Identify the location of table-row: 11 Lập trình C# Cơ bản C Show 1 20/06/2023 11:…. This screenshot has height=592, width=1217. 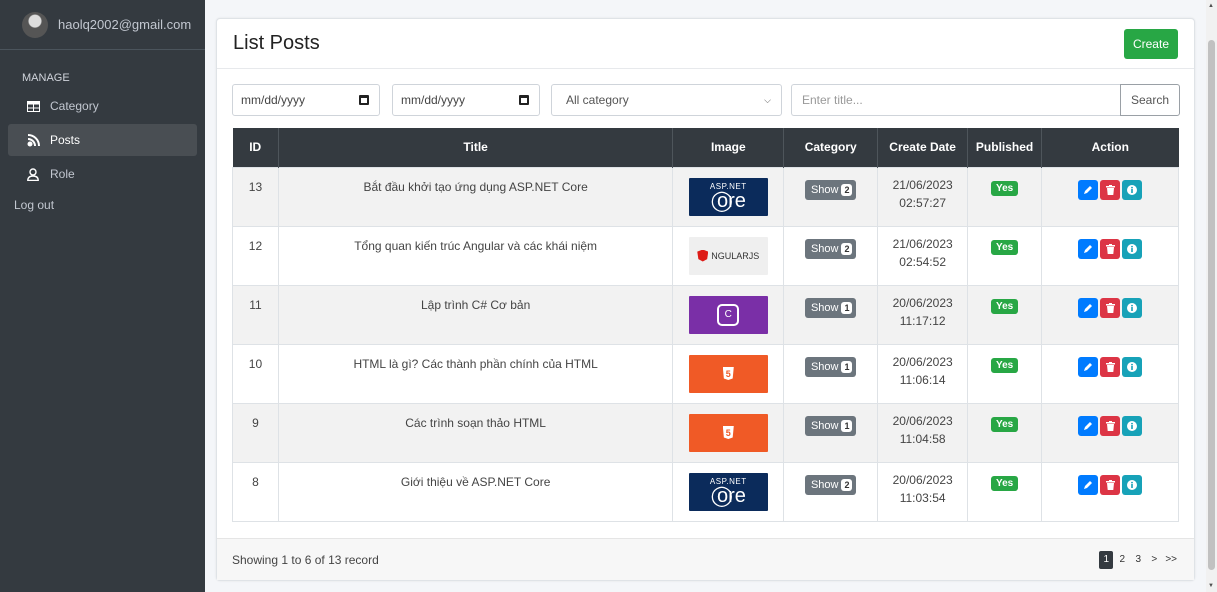
(705, 314).